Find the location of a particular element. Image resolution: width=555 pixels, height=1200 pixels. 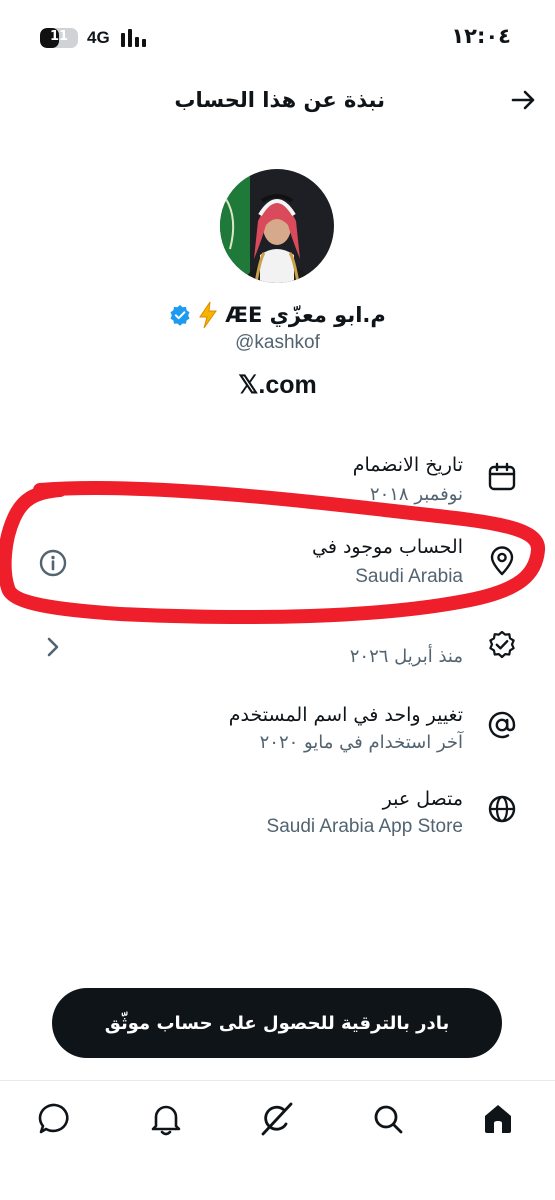

globe-icon is located at coordinates (502, 809).